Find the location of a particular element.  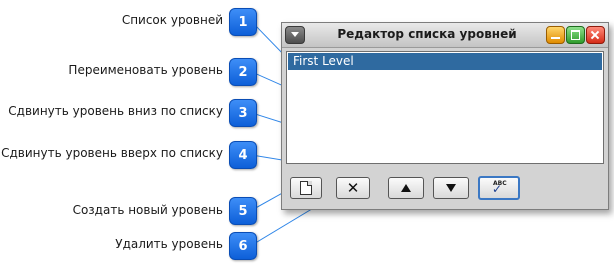

rename-level-button: ABC ✓ is located at coordinates (499, 188).